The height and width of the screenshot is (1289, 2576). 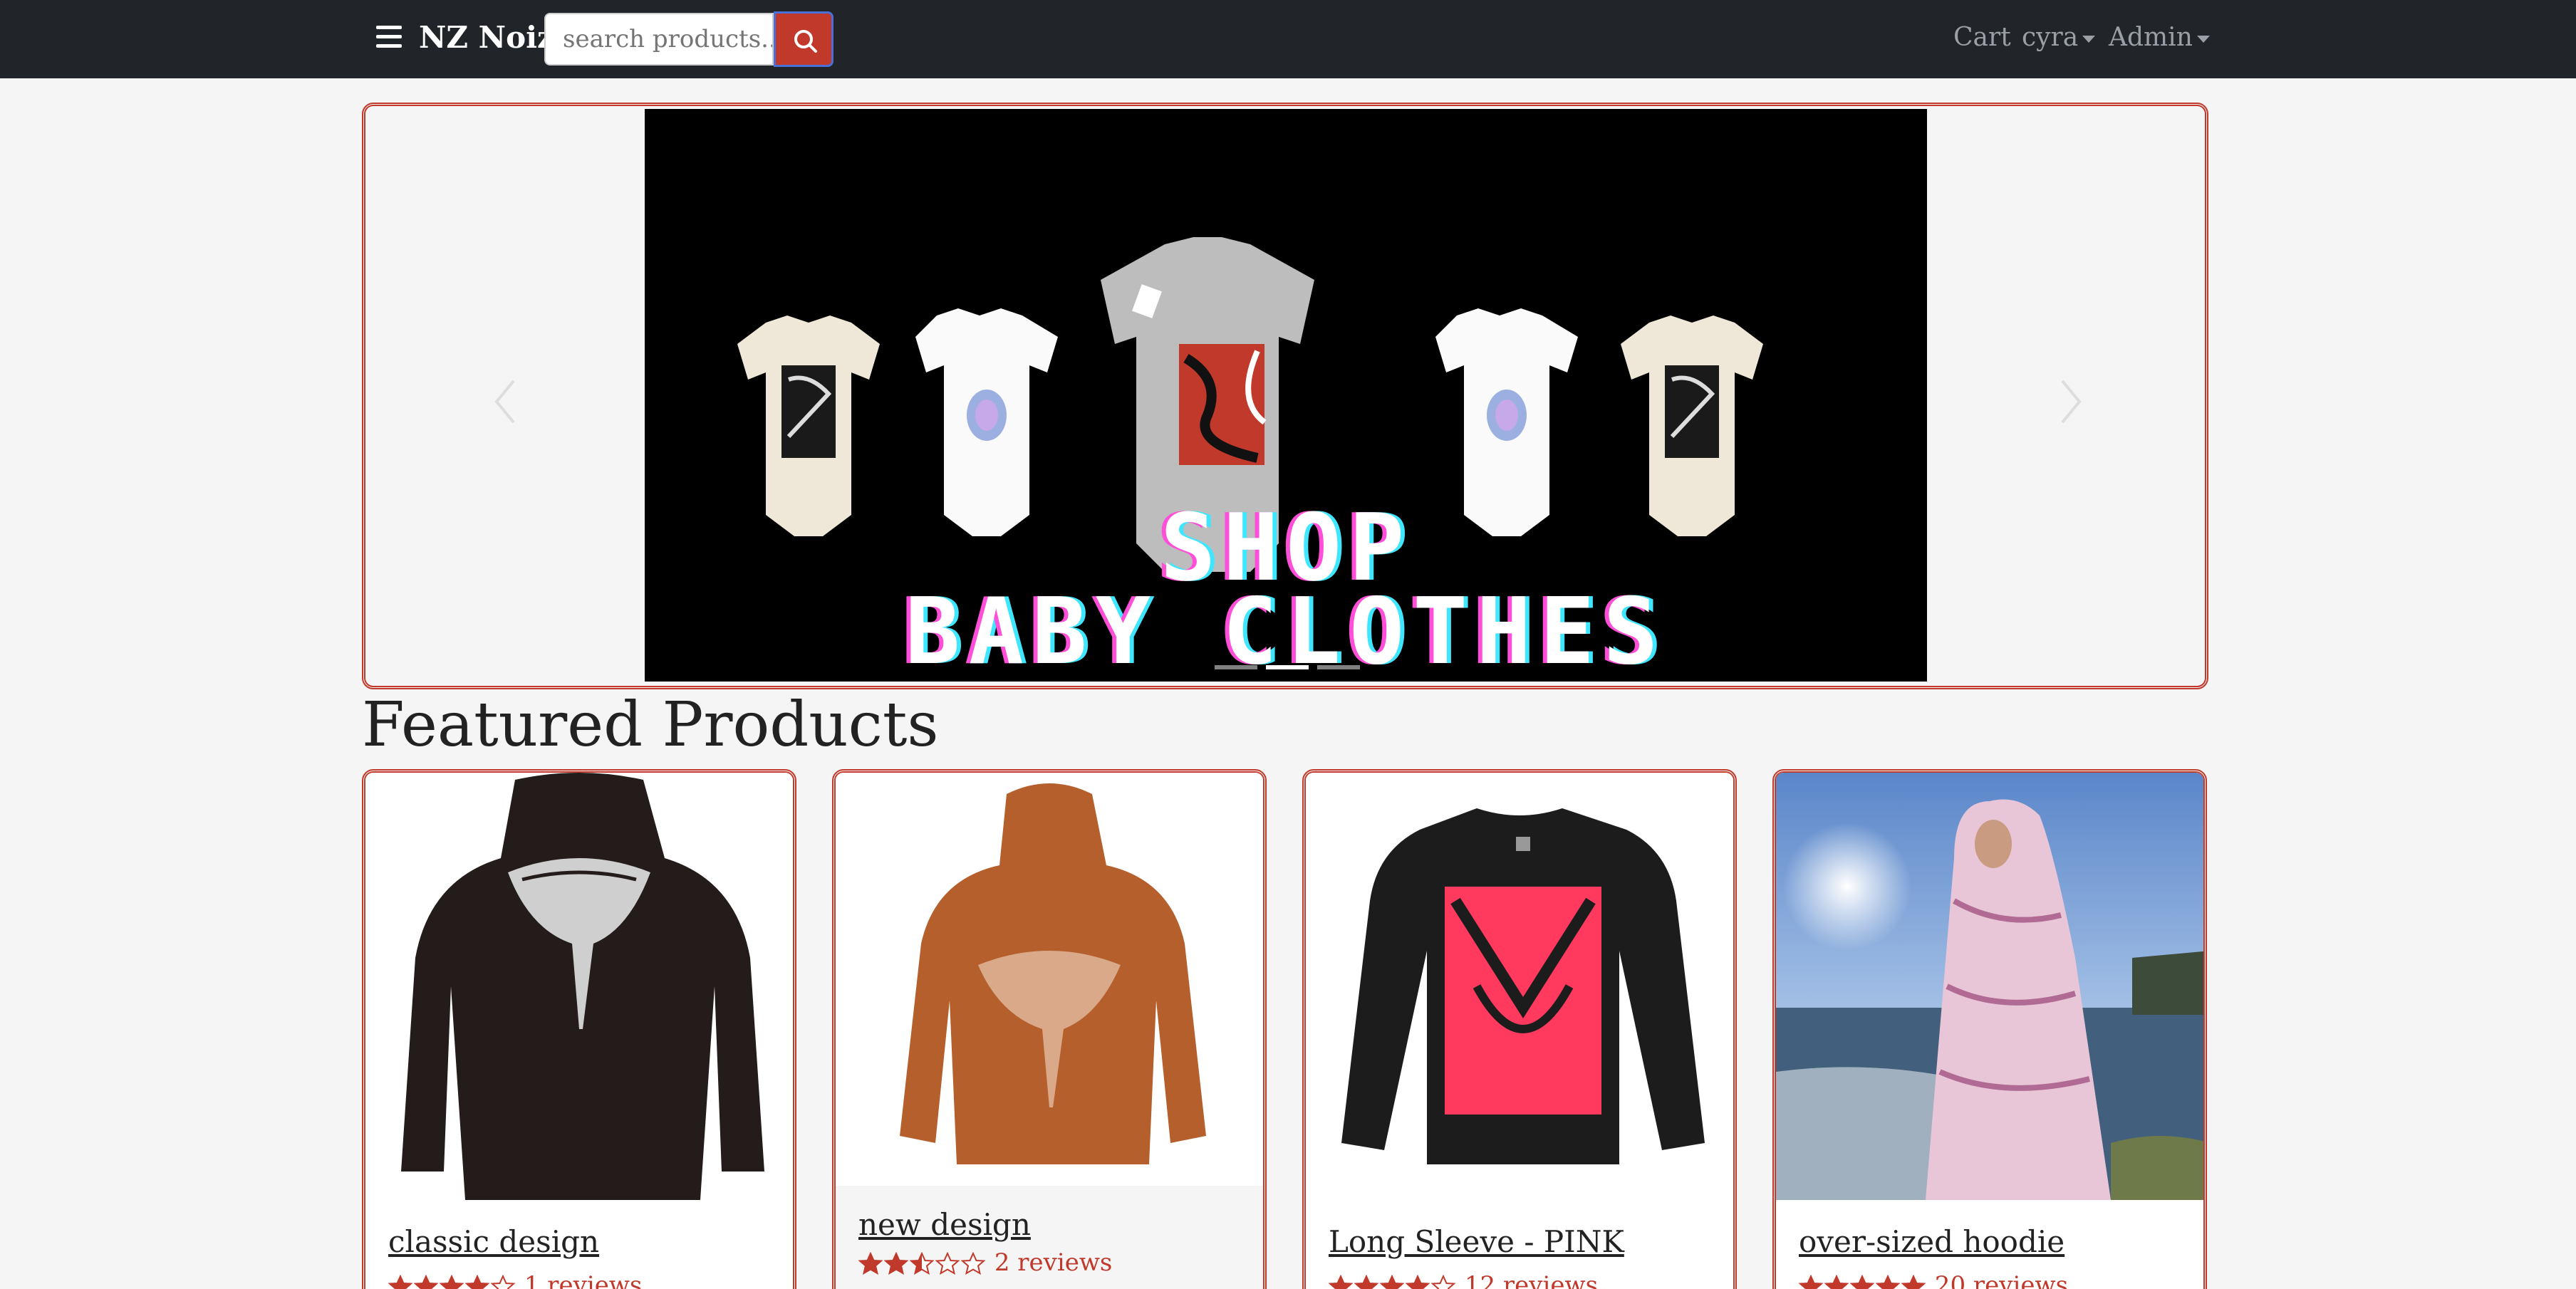 I want to click on search-button, so click(x=803, y=39).